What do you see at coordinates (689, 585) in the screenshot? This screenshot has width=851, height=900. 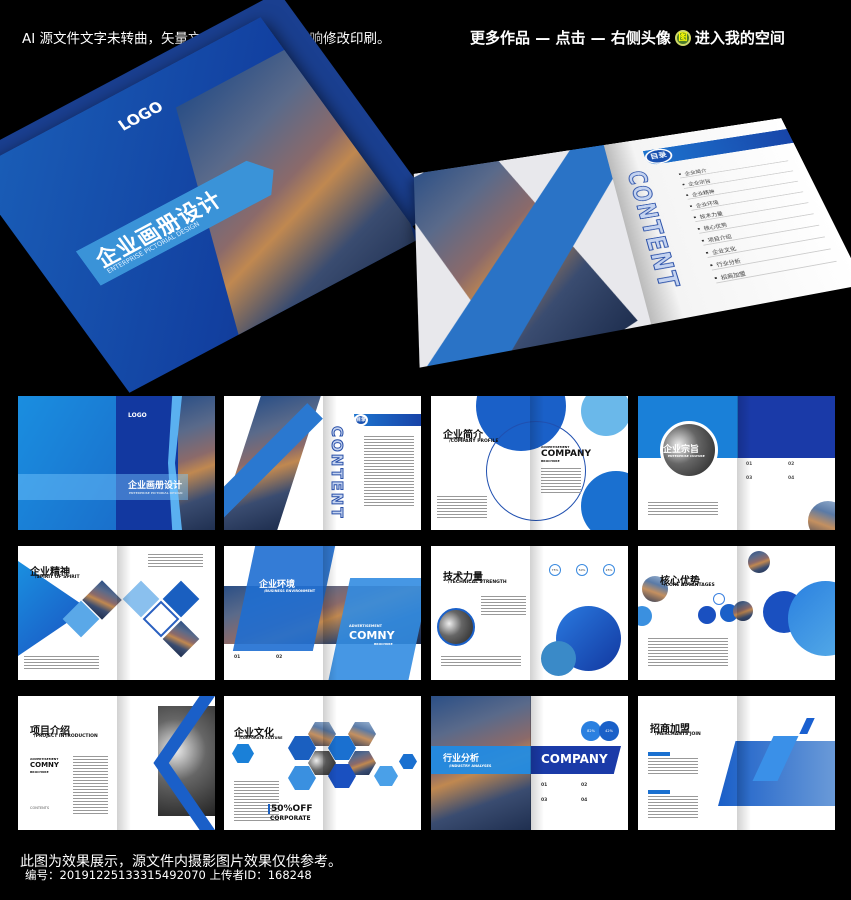 I see `spread-subtitle: /CORE ADVANTAGES` at bounding box center [689, 585].